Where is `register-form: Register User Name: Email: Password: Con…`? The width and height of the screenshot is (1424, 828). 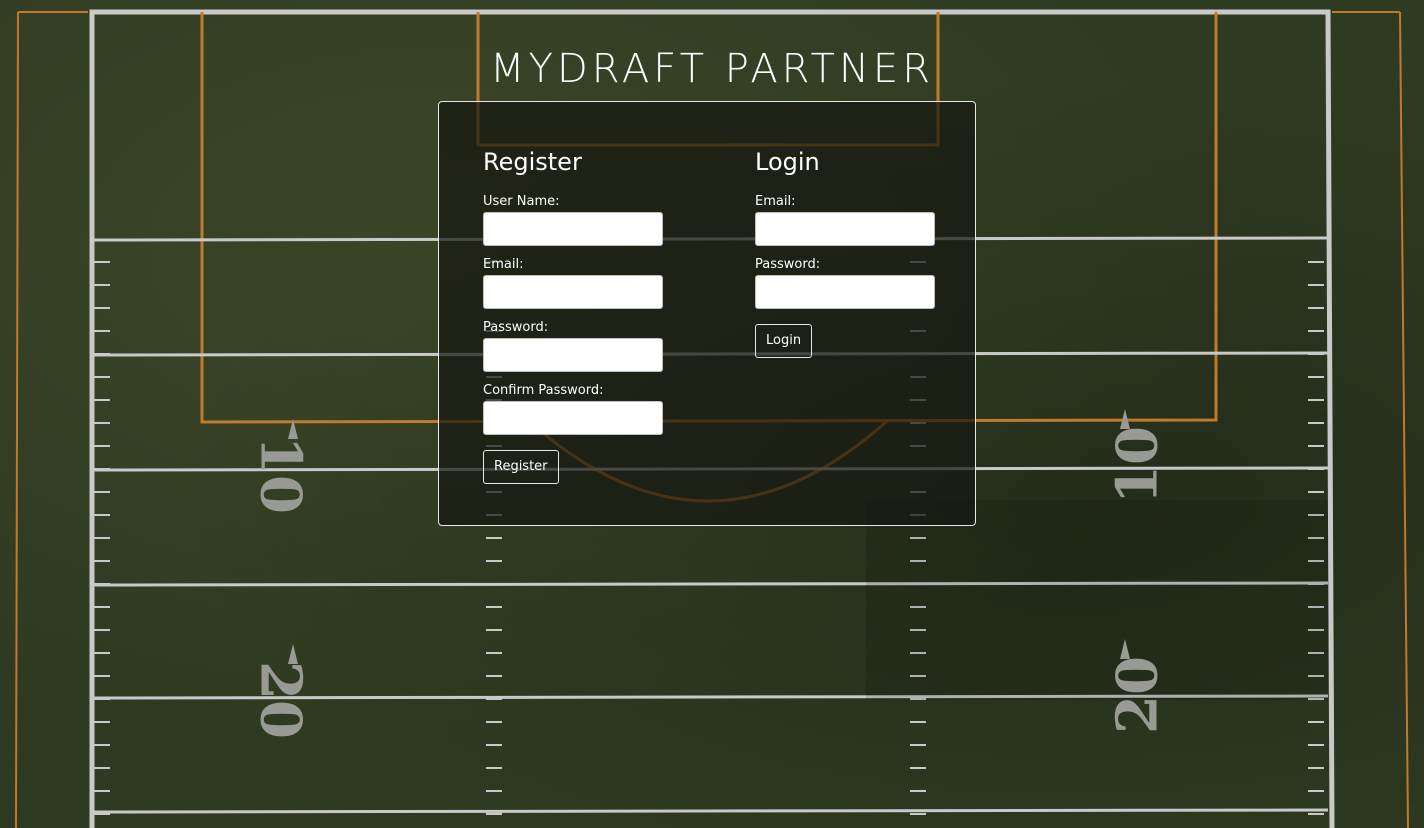
register-form: Register User Name: Email: Password: Con… is located at coordinates (583, 315).